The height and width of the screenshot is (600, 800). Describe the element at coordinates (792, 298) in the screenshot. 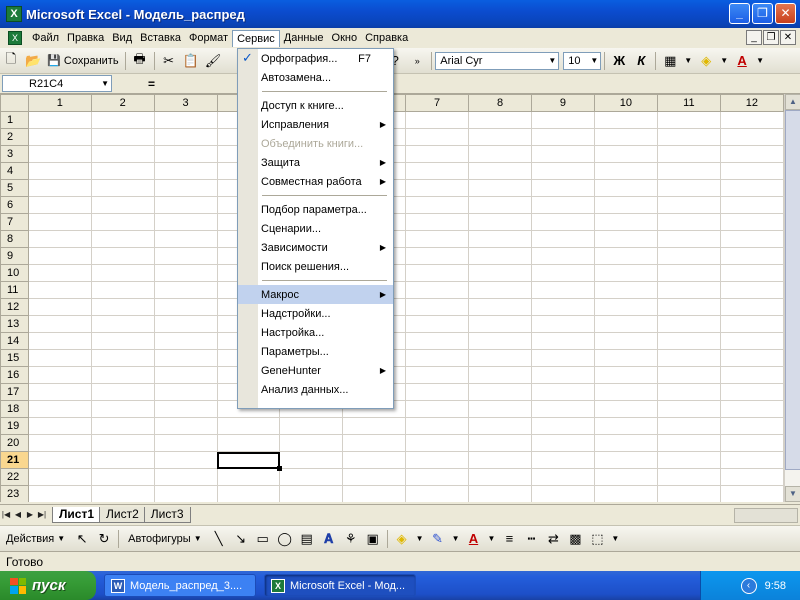

I see `vertical-scrollbar: ▲ ▼` at that location.